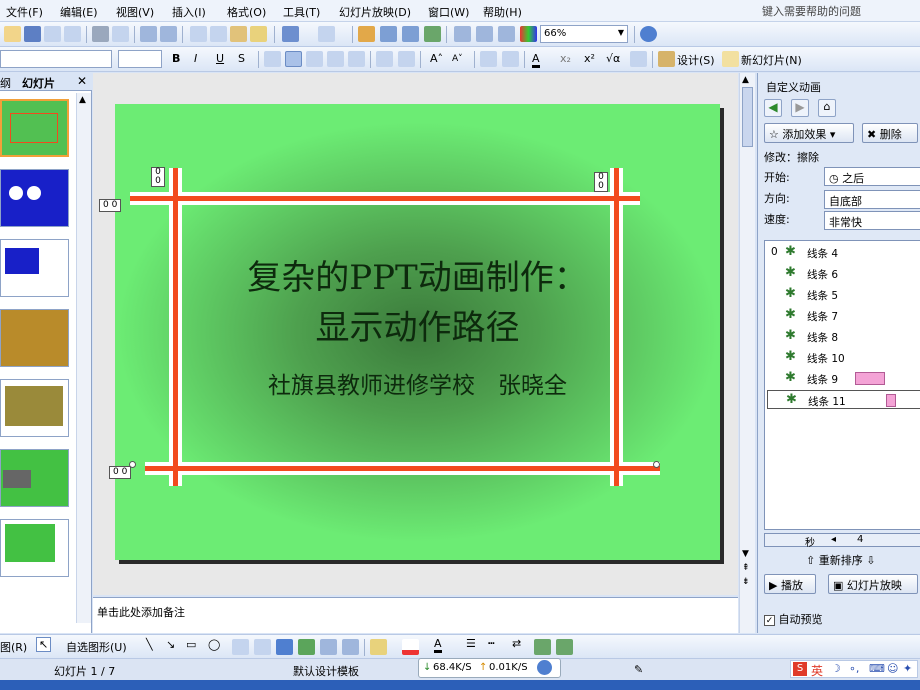 This screenshot has width=920, height=690. What do you see at coordinates (262, 647) in the screenshot?
I see `vertical-textbox-icon` at bounding box center [262, 647].